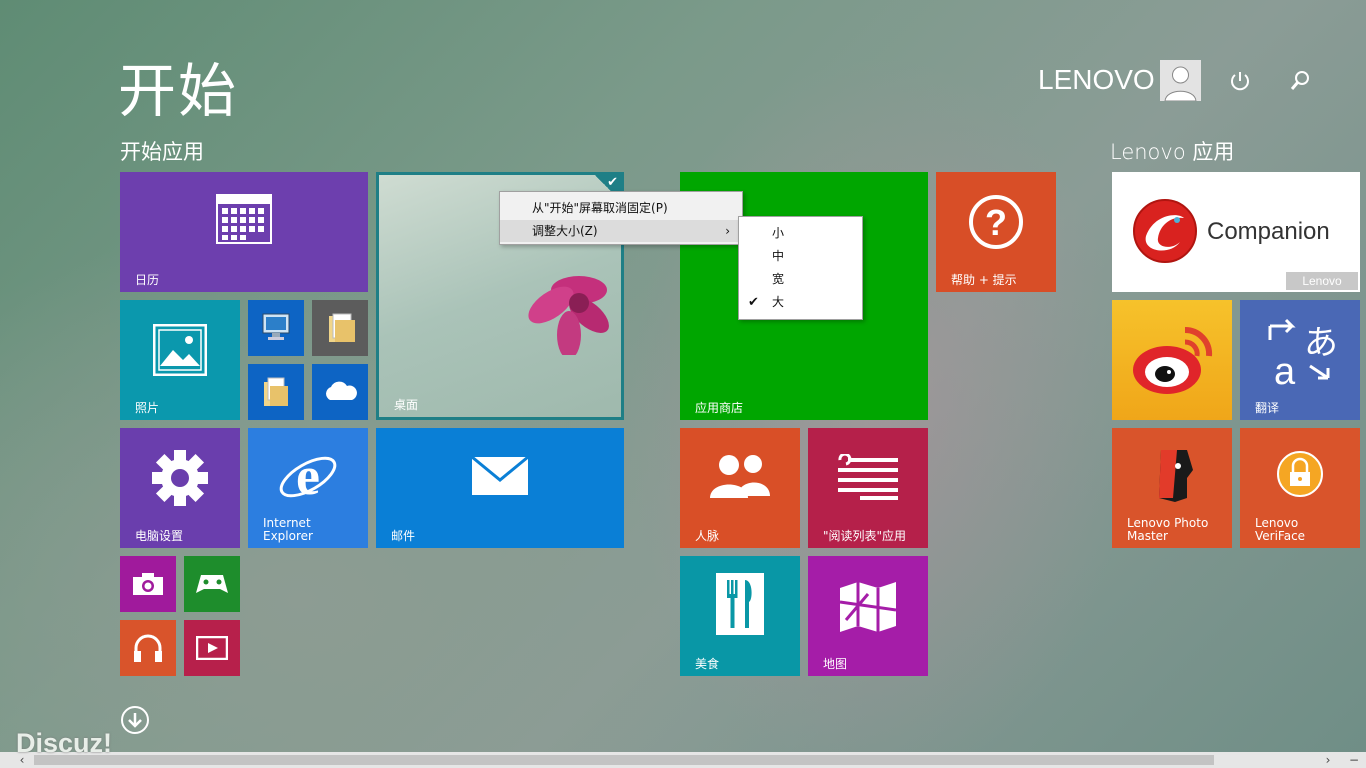 This screenshot has height=768, width=1366. I want to click on watermark: Discuz!, so click(64, 743).